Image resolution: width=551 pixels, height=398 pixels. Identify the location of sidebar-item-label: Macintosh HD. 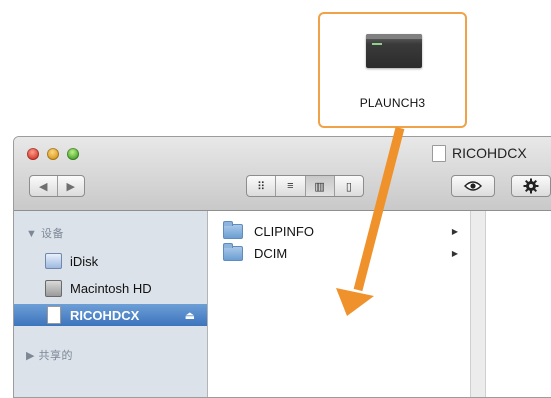
(111, 288).